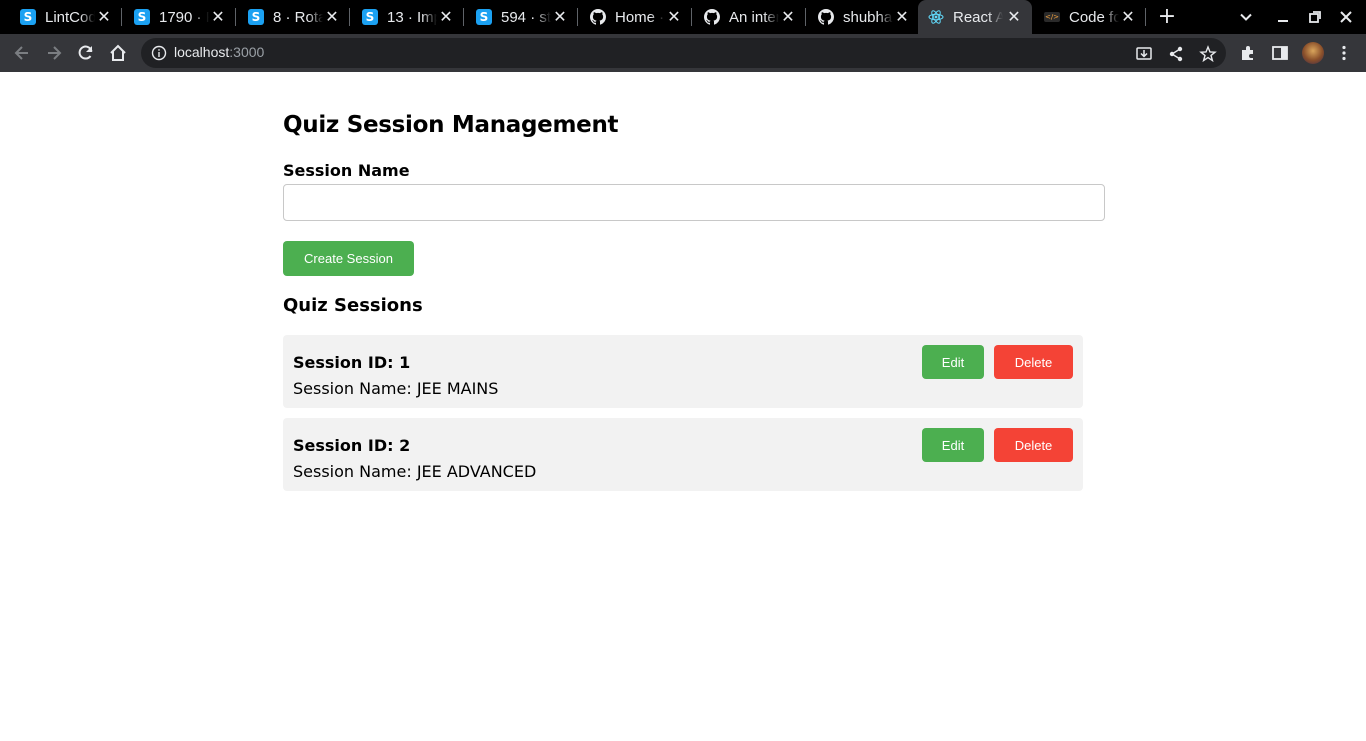 This screenshot has height=741, width=1366. What do you see at coordinates (526, 17) in the screenshot?
I see `tab-title: 594 · strStr II` at bounding box center [526, 17].